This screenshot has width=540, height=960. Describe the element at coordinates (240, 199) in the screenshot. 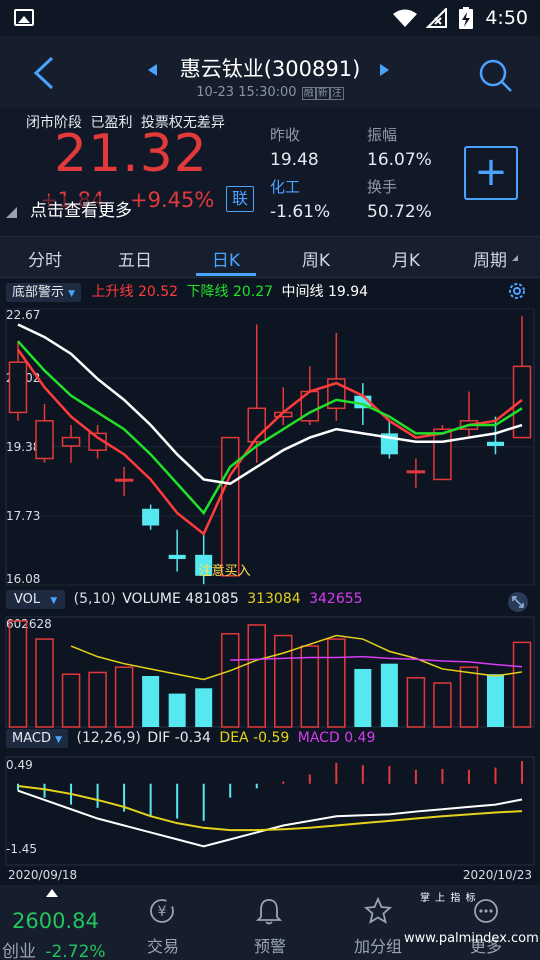

I see `link-button: 联` at that location.